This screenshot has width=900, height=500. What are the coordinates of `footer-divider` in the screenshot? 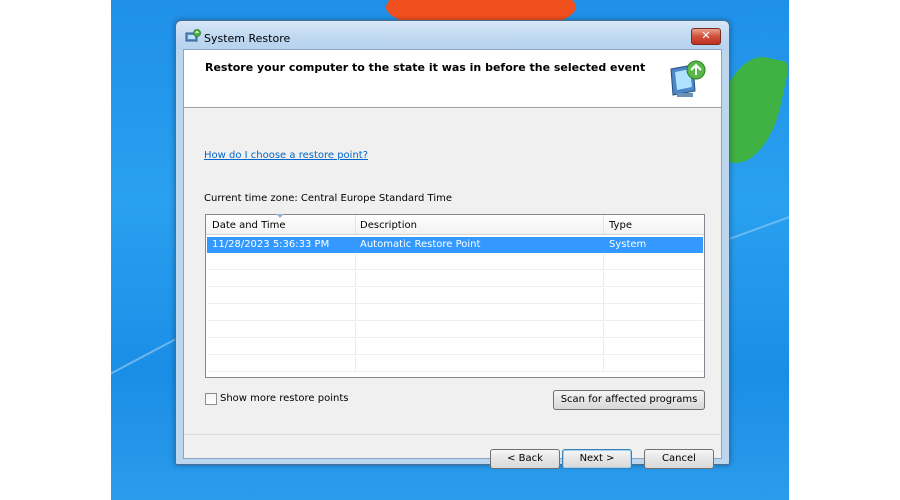 It's located at (452, 434).